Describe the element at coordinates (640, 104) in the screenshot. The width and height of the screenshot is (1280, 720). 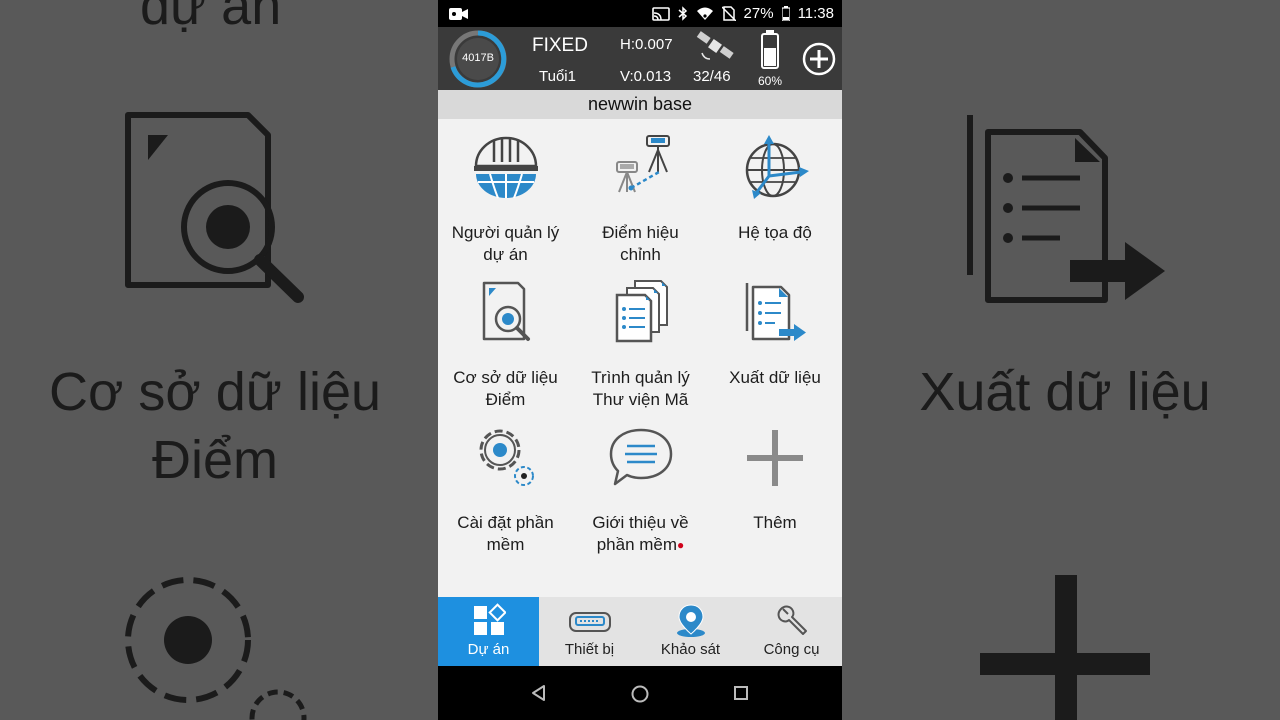
I see `project-title: newwin base` at that location.